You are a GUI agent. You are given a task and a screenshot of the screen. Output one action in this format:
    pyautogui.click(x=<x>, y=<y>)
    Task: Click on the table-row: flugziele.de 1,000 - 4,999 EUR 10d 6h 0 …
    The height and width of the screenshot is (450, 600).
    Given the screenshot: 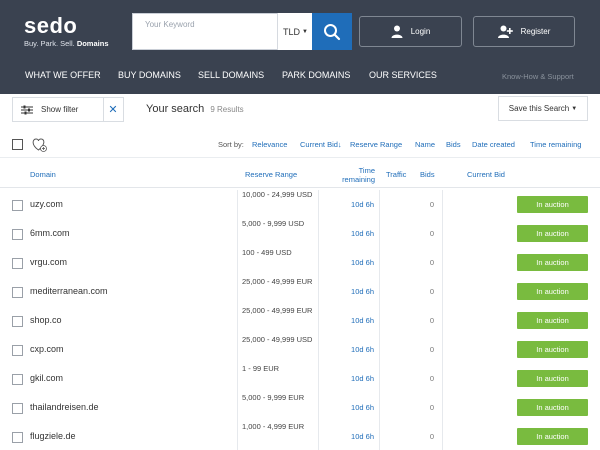 What is the action you would take?
    pyautogui.click(x=300, y=436)
    